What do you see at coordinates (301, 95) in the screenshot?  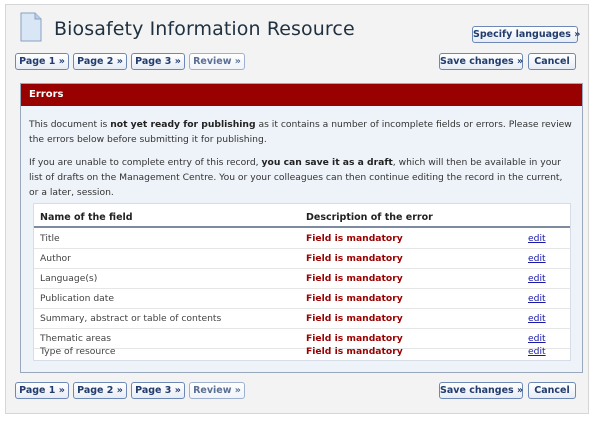 I see `errors-heading: Errors` at bounding box center [301, 95].